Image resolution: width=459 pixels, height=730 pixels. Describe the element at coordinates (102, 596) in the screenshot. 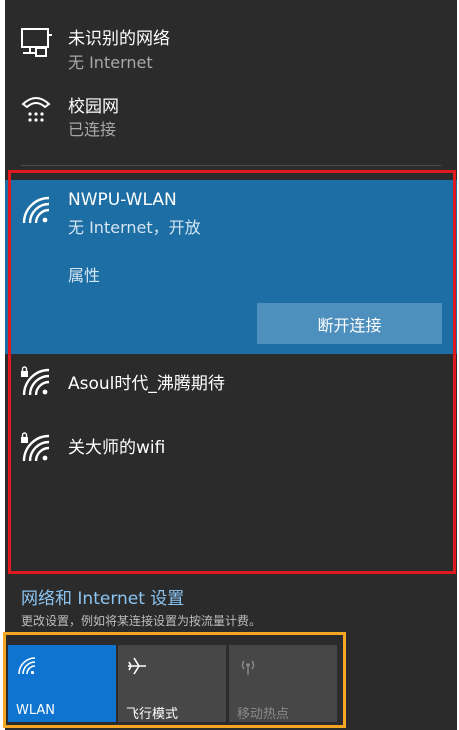

I see `network-internet-settings-link: 网络和 Internet 设置` at that location.